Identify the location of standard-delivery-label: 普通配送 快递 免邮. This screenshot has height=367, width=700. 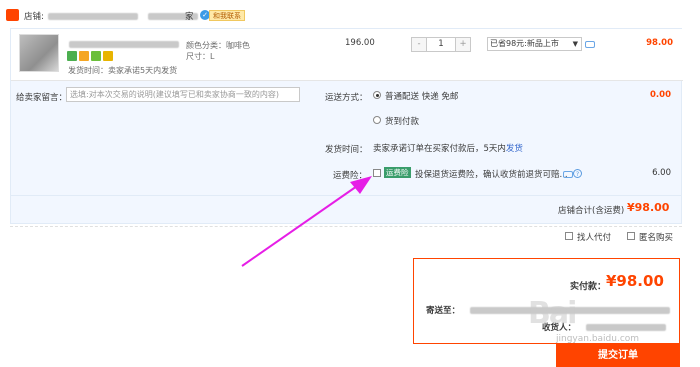
(422, 97).